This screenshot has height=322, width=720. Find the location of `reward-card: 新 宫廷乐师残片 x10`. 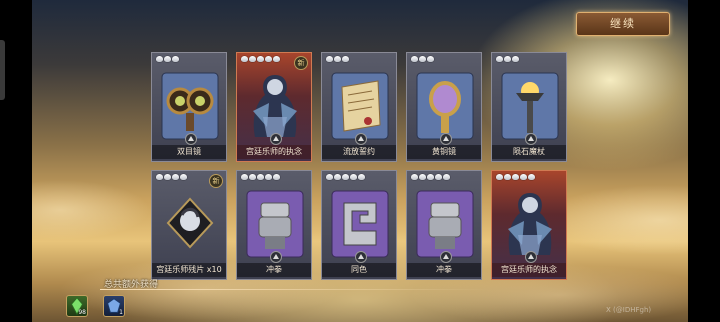

reward-card: 新 宫廷乐师残片 x10 is located at coordinates (189, 225).